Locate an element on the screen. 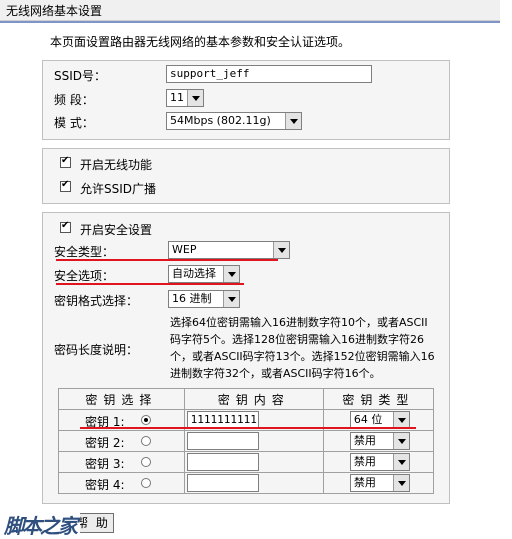 This screenshot has width=512, height=539. key-label: 密钥 3: is located at coordinates (105, 464).